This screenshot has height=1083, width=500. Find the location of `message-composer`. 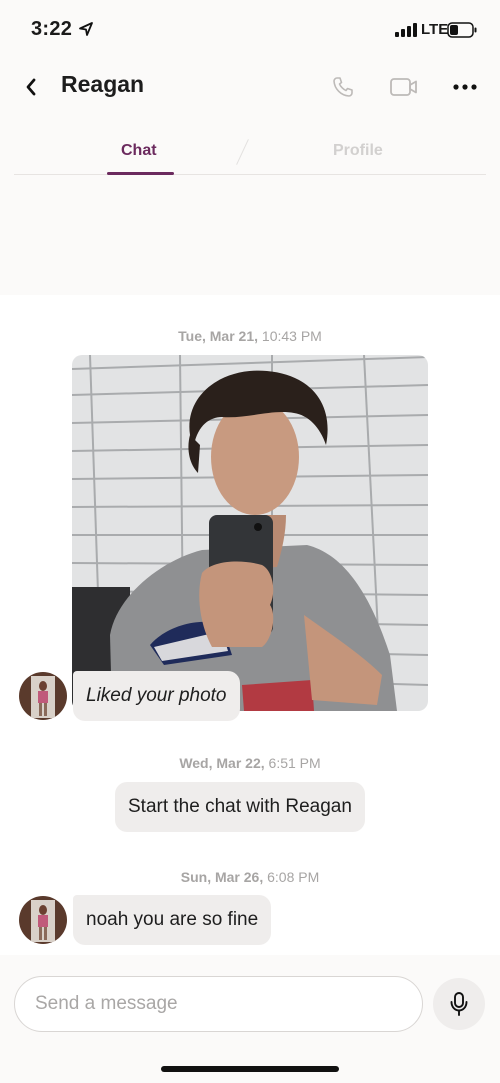

message-composer is located at coordinates (250, 1006).